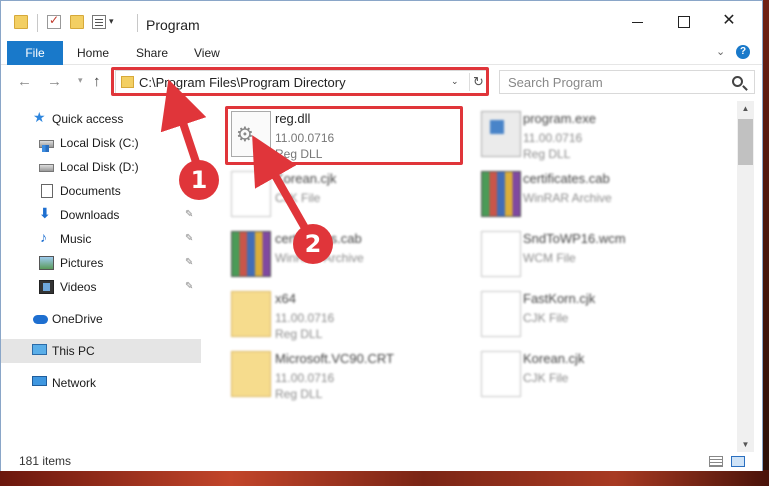  I want to click on title-bar: ▾ Program ✕, so click(381, 19).